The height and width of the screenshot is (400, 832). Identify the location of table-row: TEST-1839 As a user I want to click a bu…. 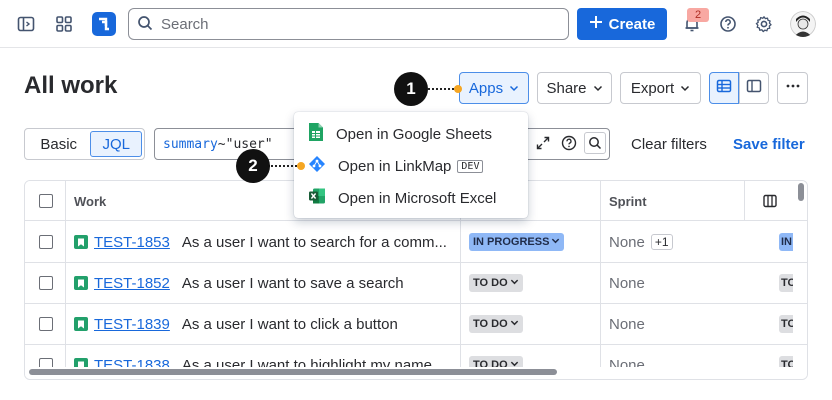
(416, 324).